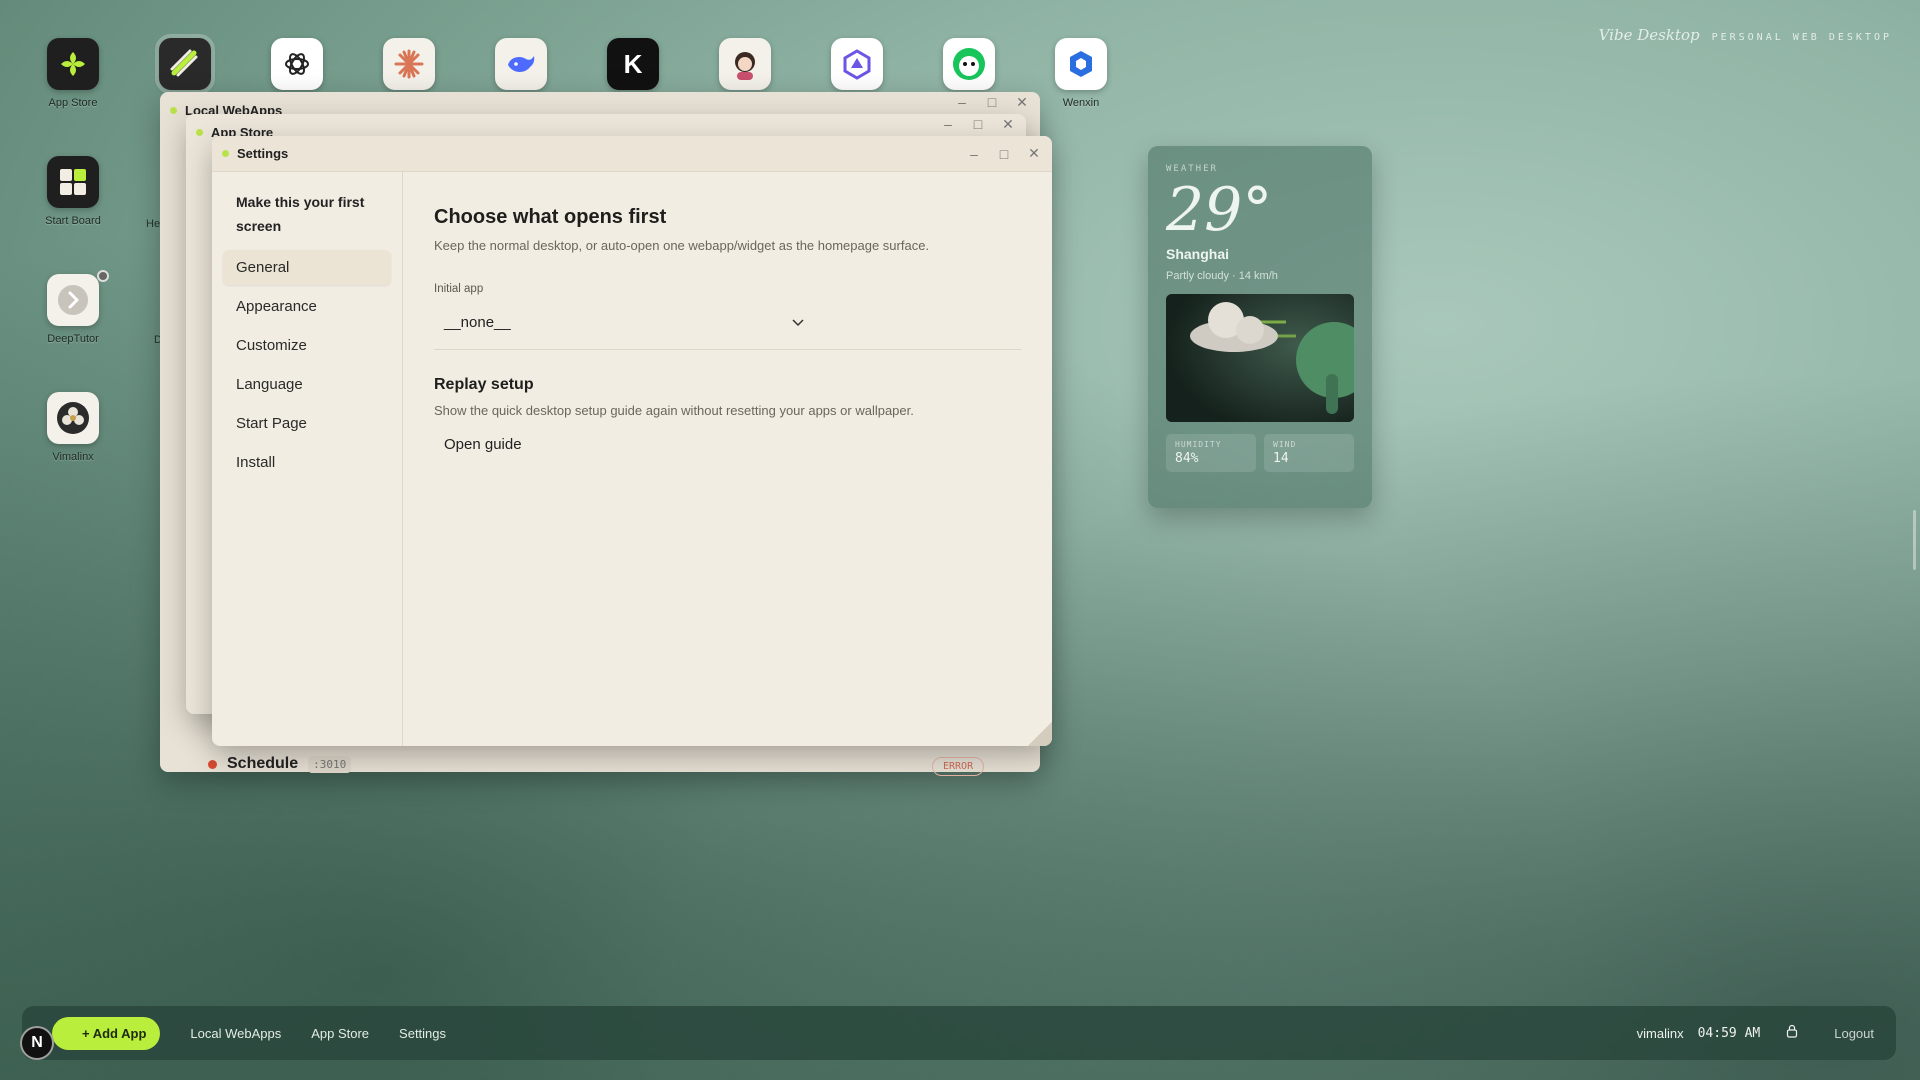 This screenshot has height=1080, width=1920. What do you see at coordinates (37, 1043) in the screenshot?
I see `user-avatar: N` at bounding box center [37, 1043].